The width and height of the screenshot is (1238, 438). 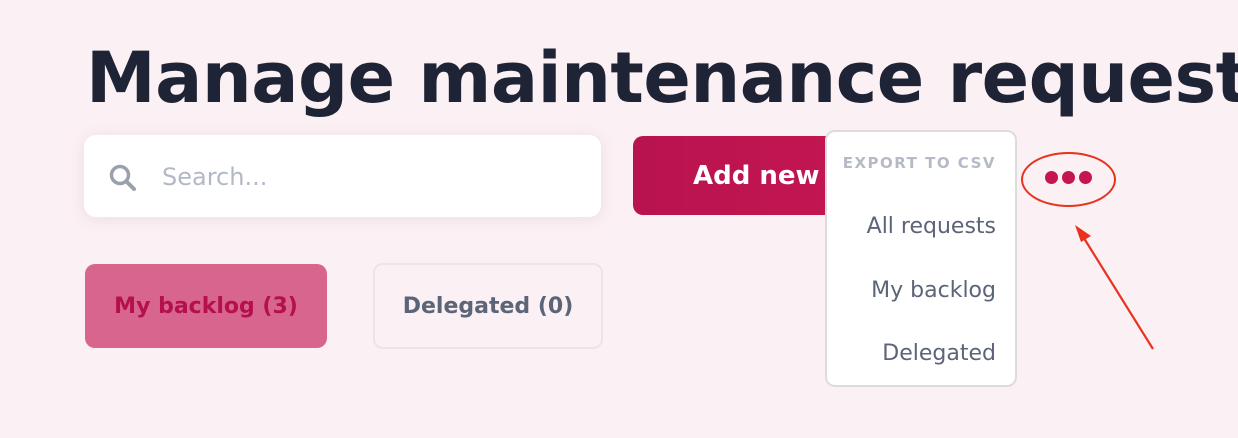 I want to click on export-all-requests-item: All requests, so click(x=931, y=226).